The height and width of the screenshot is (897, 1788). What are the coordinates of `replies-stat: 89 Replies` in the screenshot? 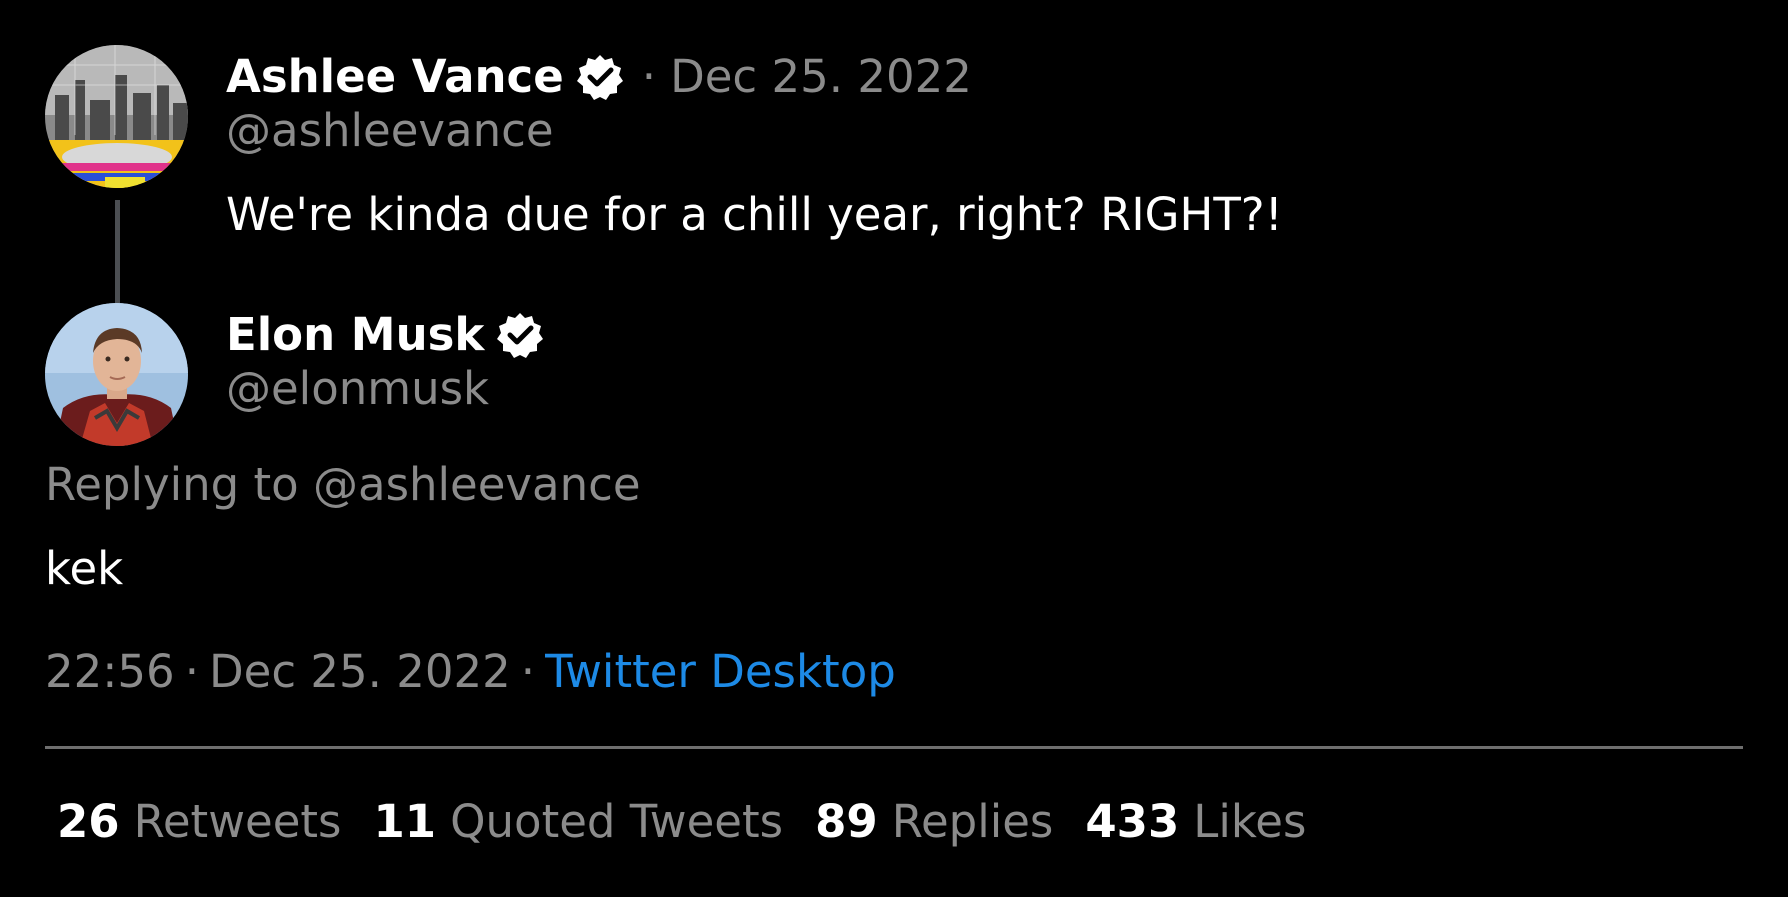 It's located at (934, 821).